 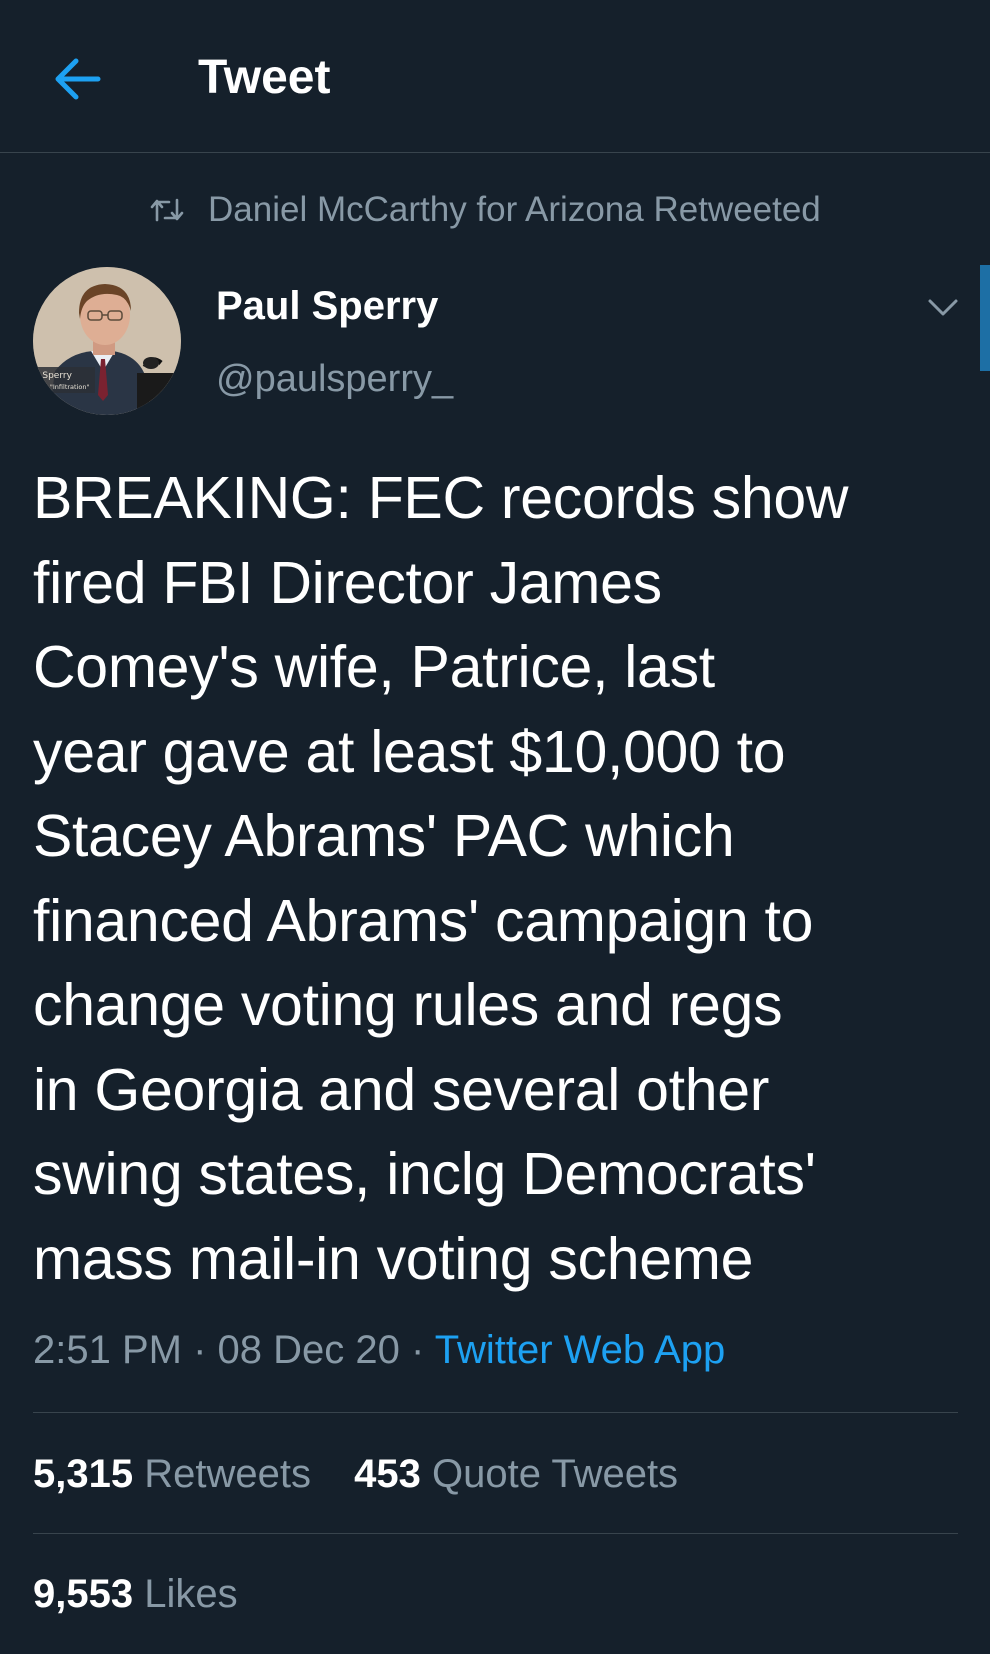 What do you see at coordinates (334, 379) in the screenshot?
I see `author-handle: @paulsperry_` at bounding box center [334, 379].